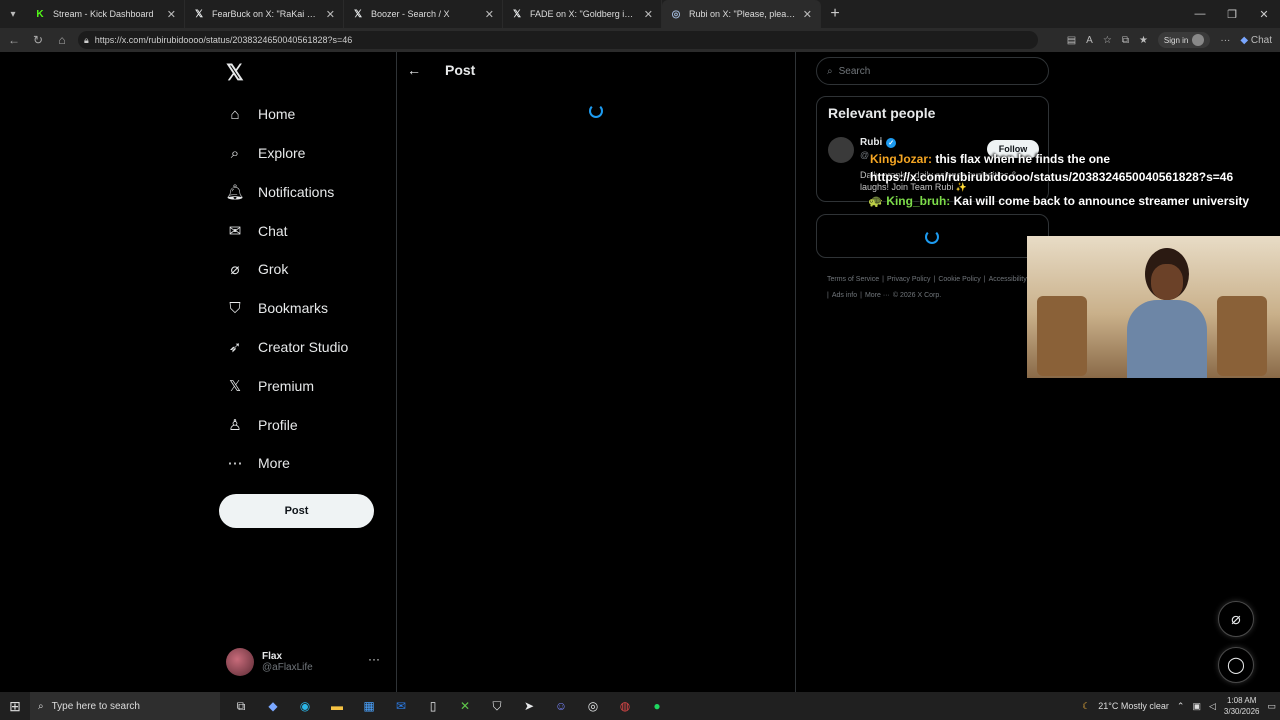  I want to click on rocket-icon: ➶, so click(235, 347).